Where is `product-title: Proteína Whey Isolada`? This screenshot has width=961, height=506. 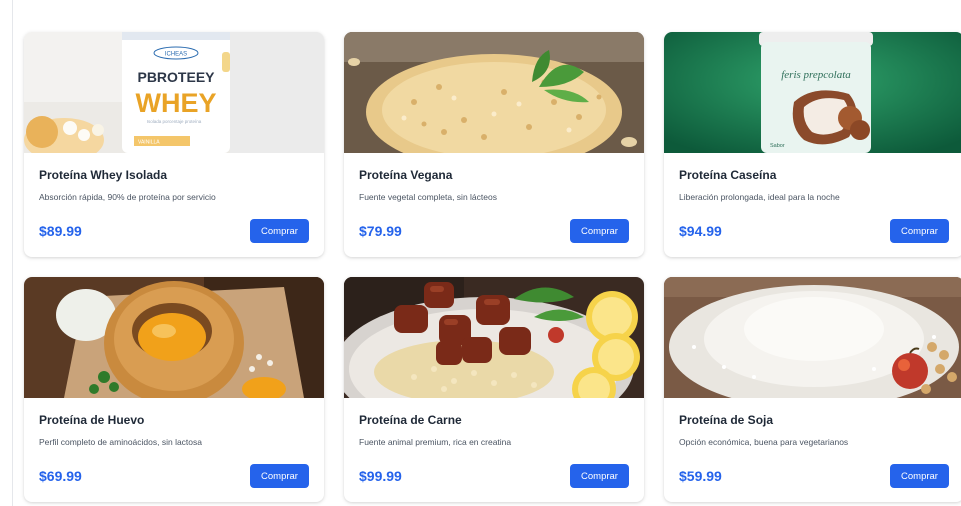
product-title: Proteína Whey Isolada is located at coordinates (103, 175).